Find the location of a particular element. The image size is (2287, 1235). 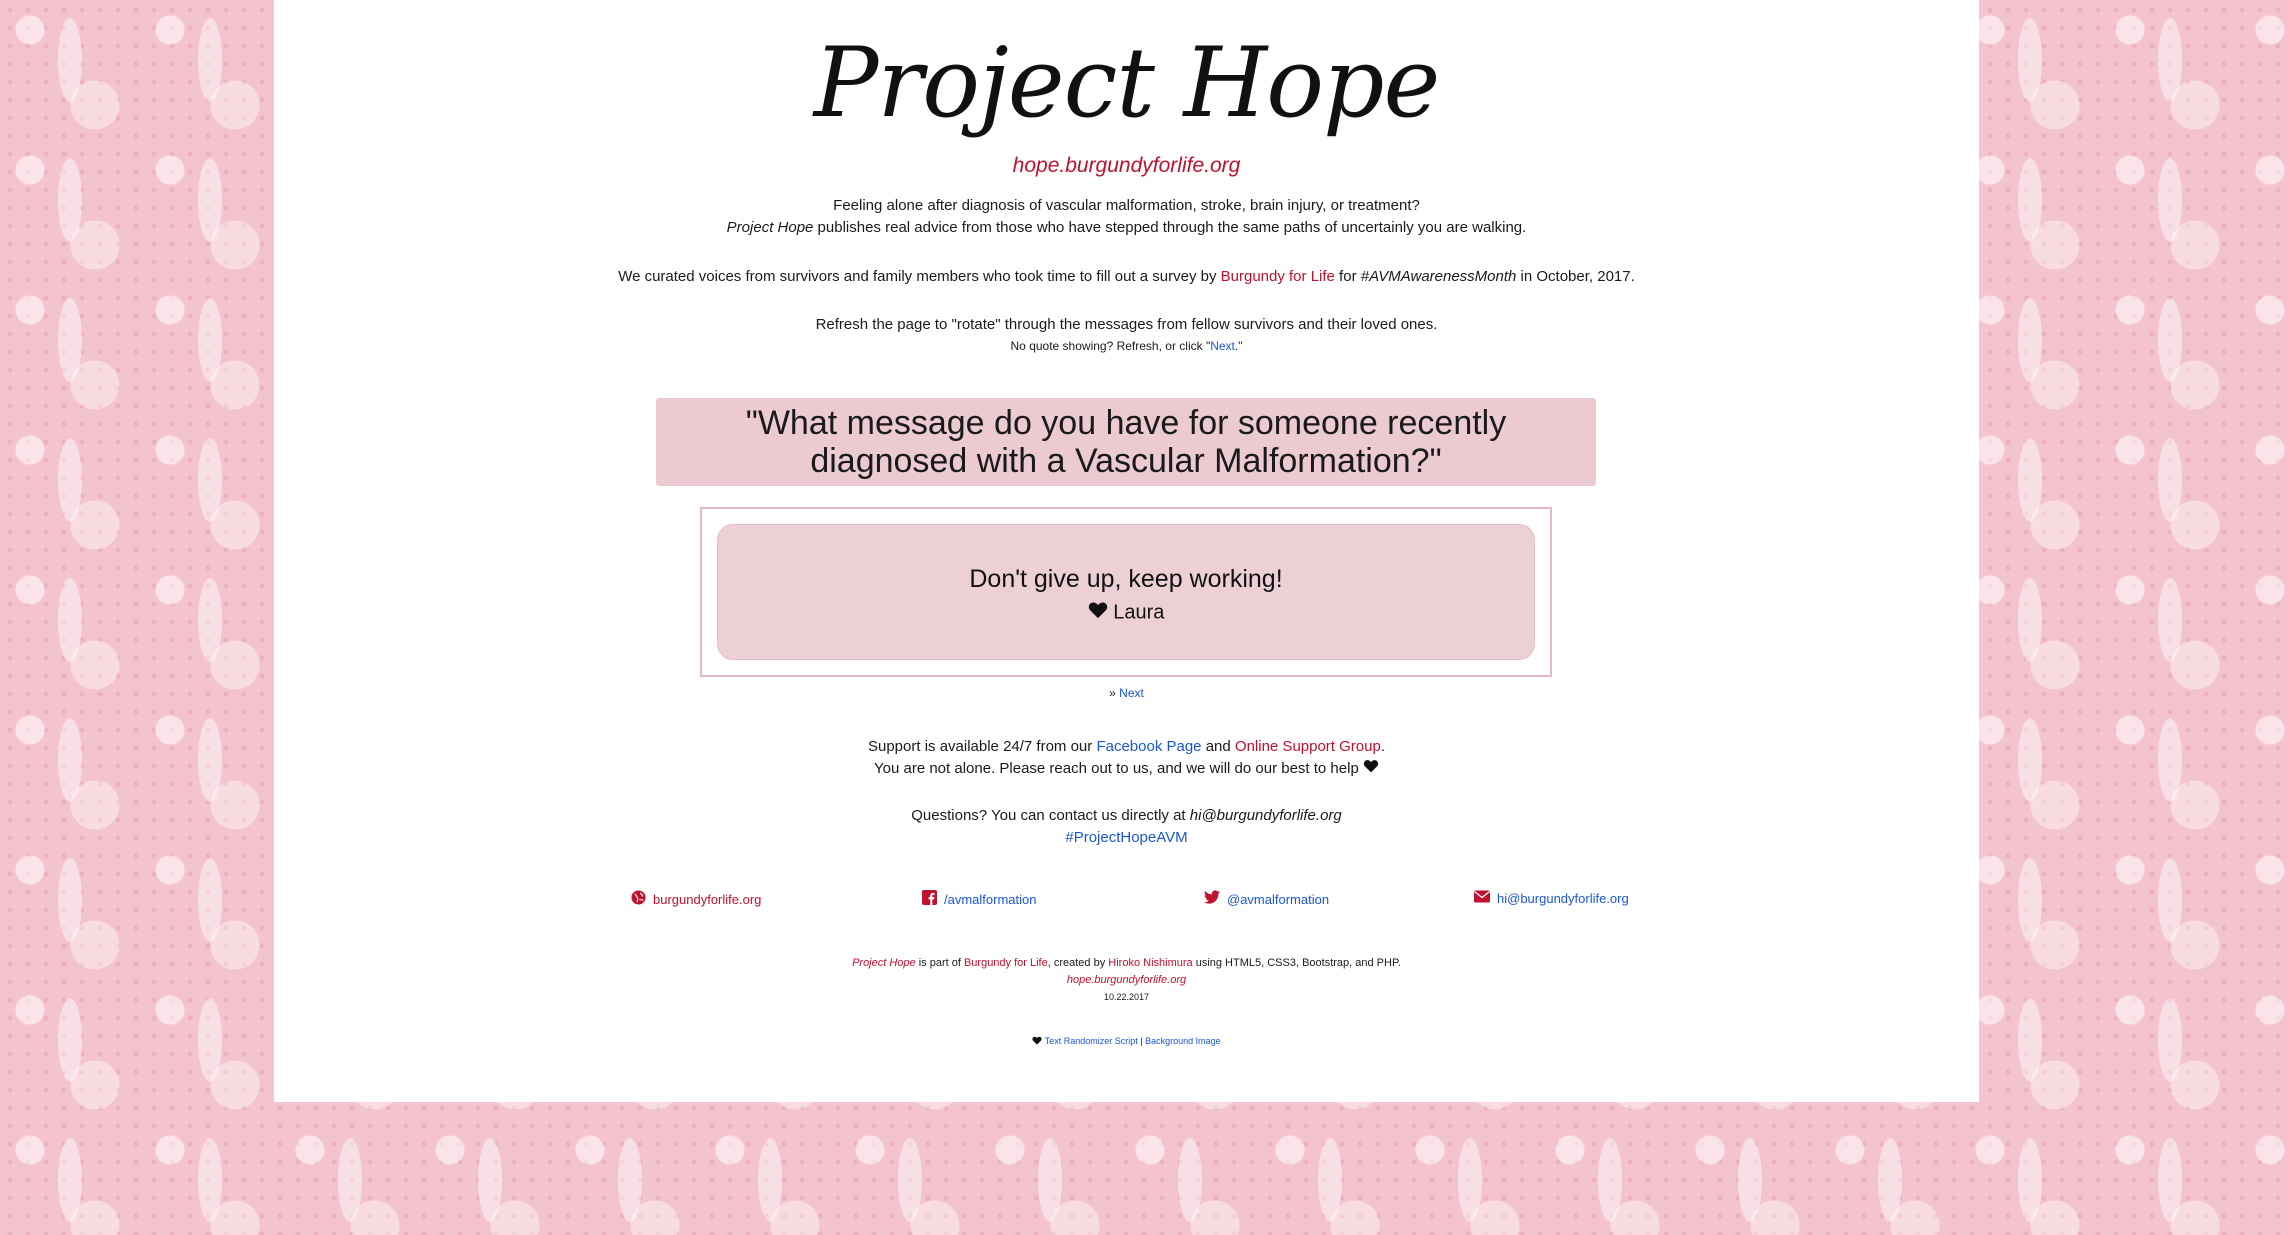

footer-date: 10.22.2017 is located at coordinates (1126, 997).